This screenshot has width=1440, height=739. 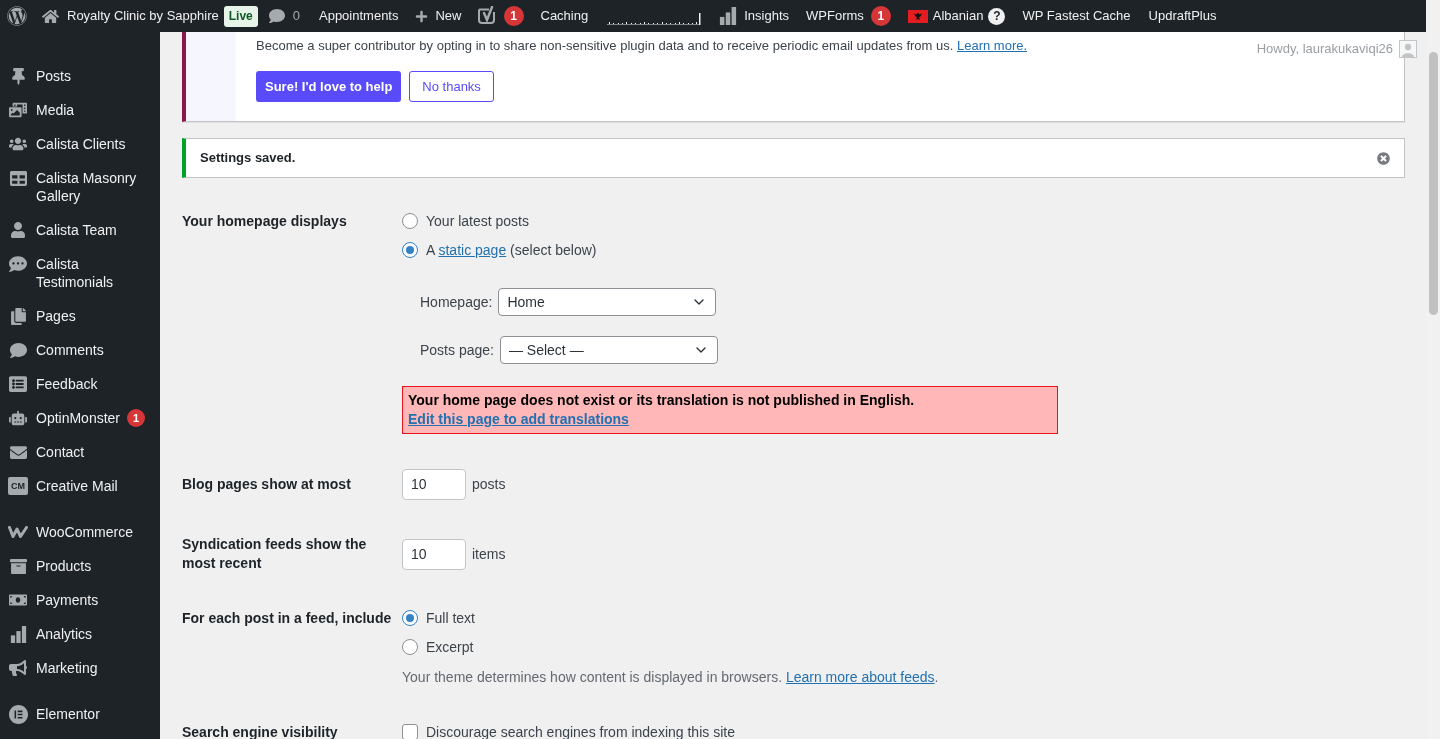 What do you see at coordinates (80, 144) in the screenshot?
I see `menu-item: Calista Clients` at bounding box center [80, 144].